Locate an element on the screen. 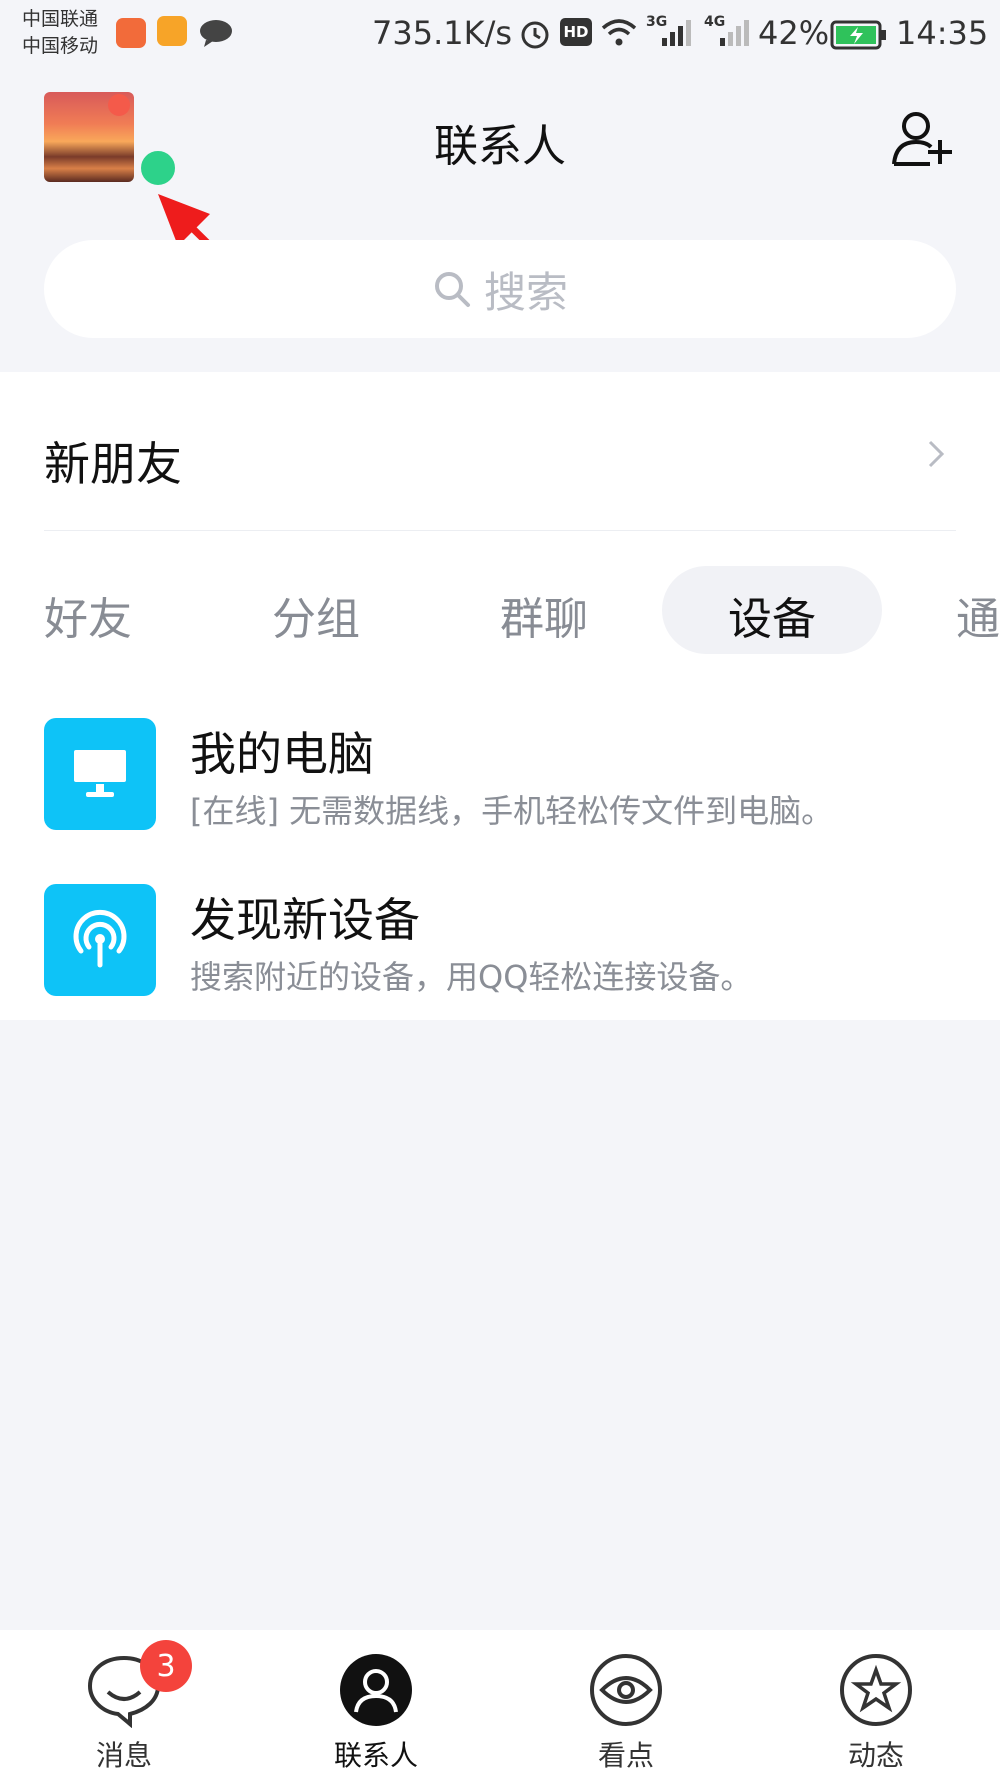 Image resolution: width=1000 pixels, height=1778 pixels. search-placeholder: 搜索 is located at coordinates (525, 292).